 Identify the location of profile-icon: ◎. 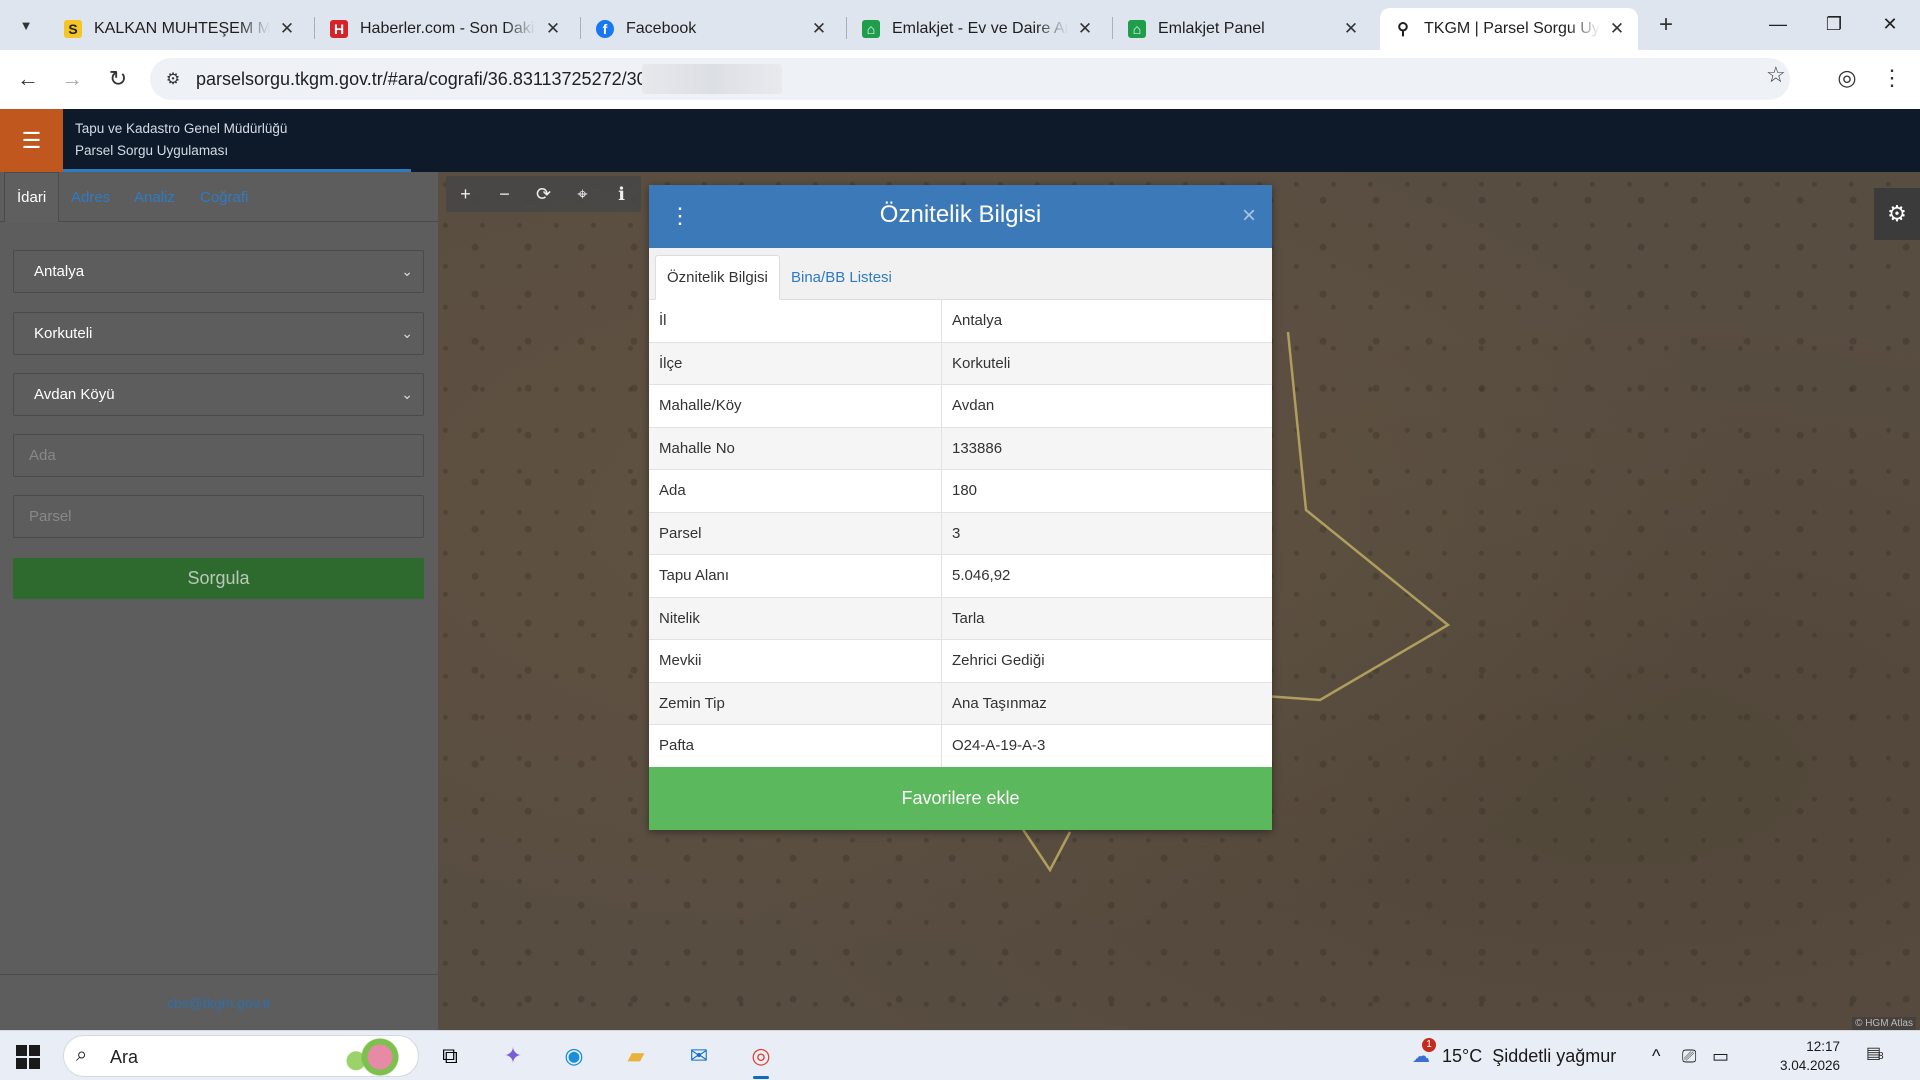
(1847, 78).